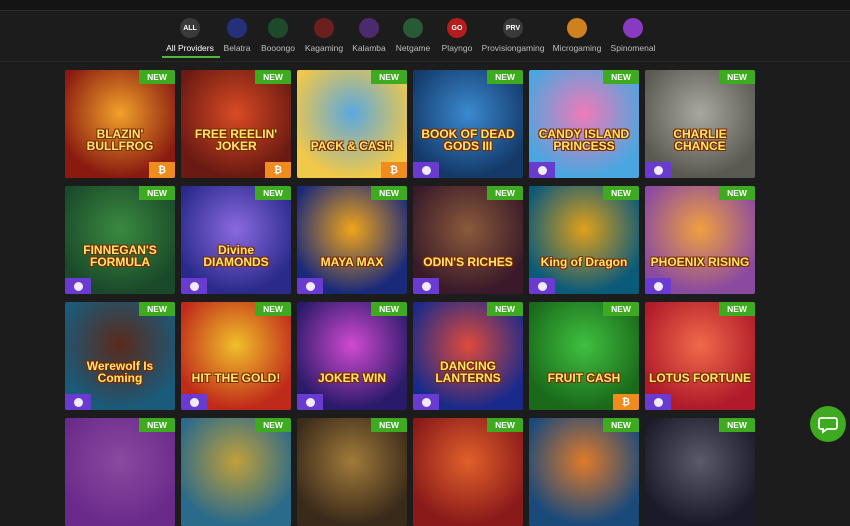  I want to click on game-title: CANDY ISLAND PRINCESS, so click(584, 140).